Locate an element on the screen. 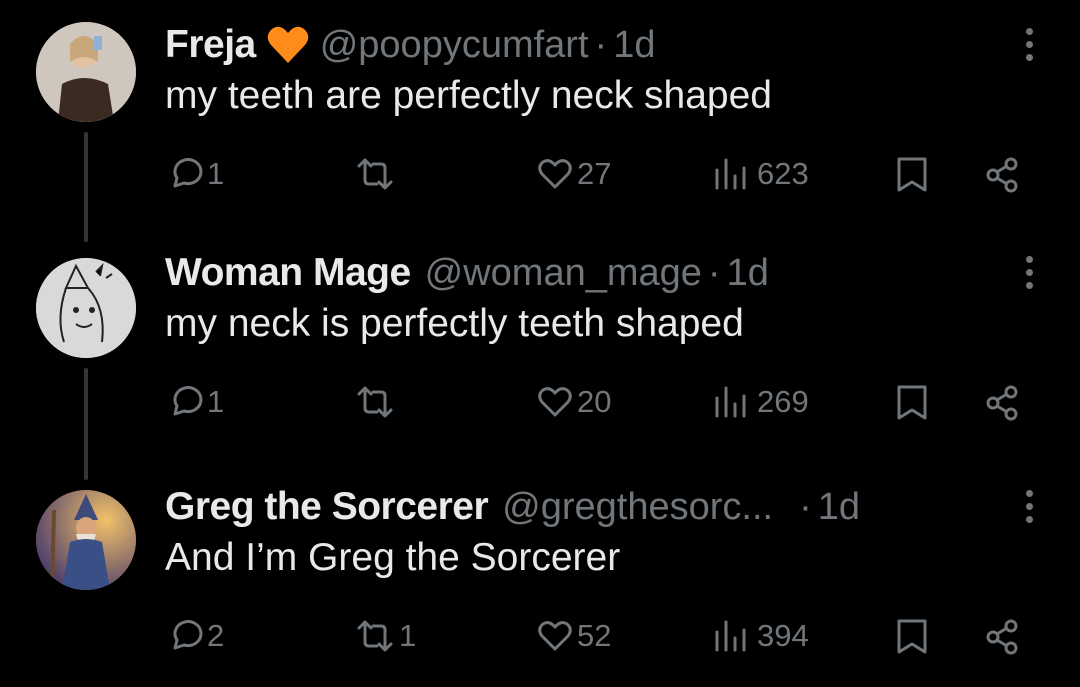  like-button: 52 is located at coordinates (574, 636).